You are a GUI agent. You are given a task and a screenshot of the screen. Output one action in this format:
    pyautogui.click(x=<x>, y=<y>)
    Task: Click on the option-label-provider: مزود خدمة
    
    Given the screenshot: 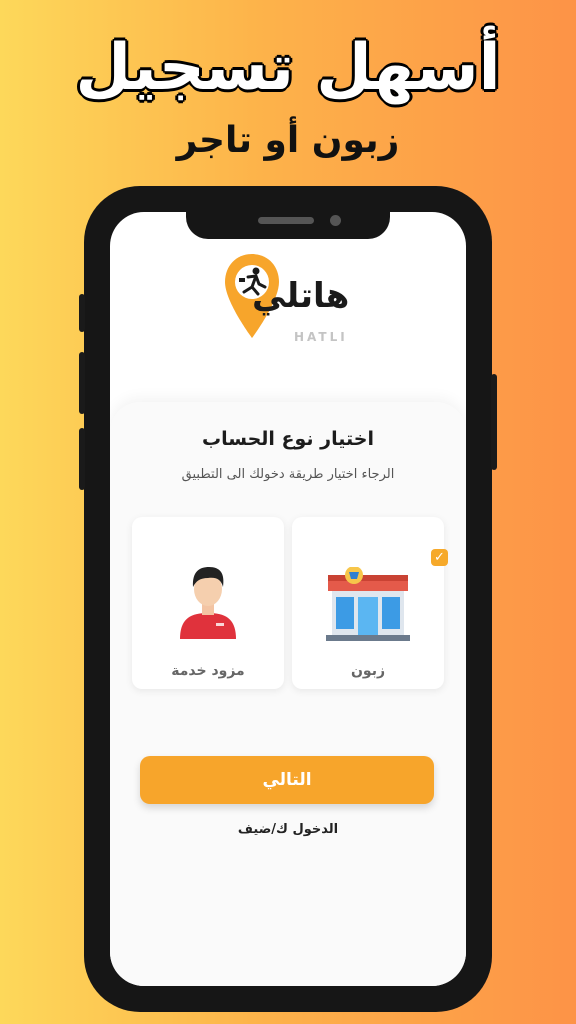 What is the action you would take?
    pyautogui.click(x=208, y=671)
    